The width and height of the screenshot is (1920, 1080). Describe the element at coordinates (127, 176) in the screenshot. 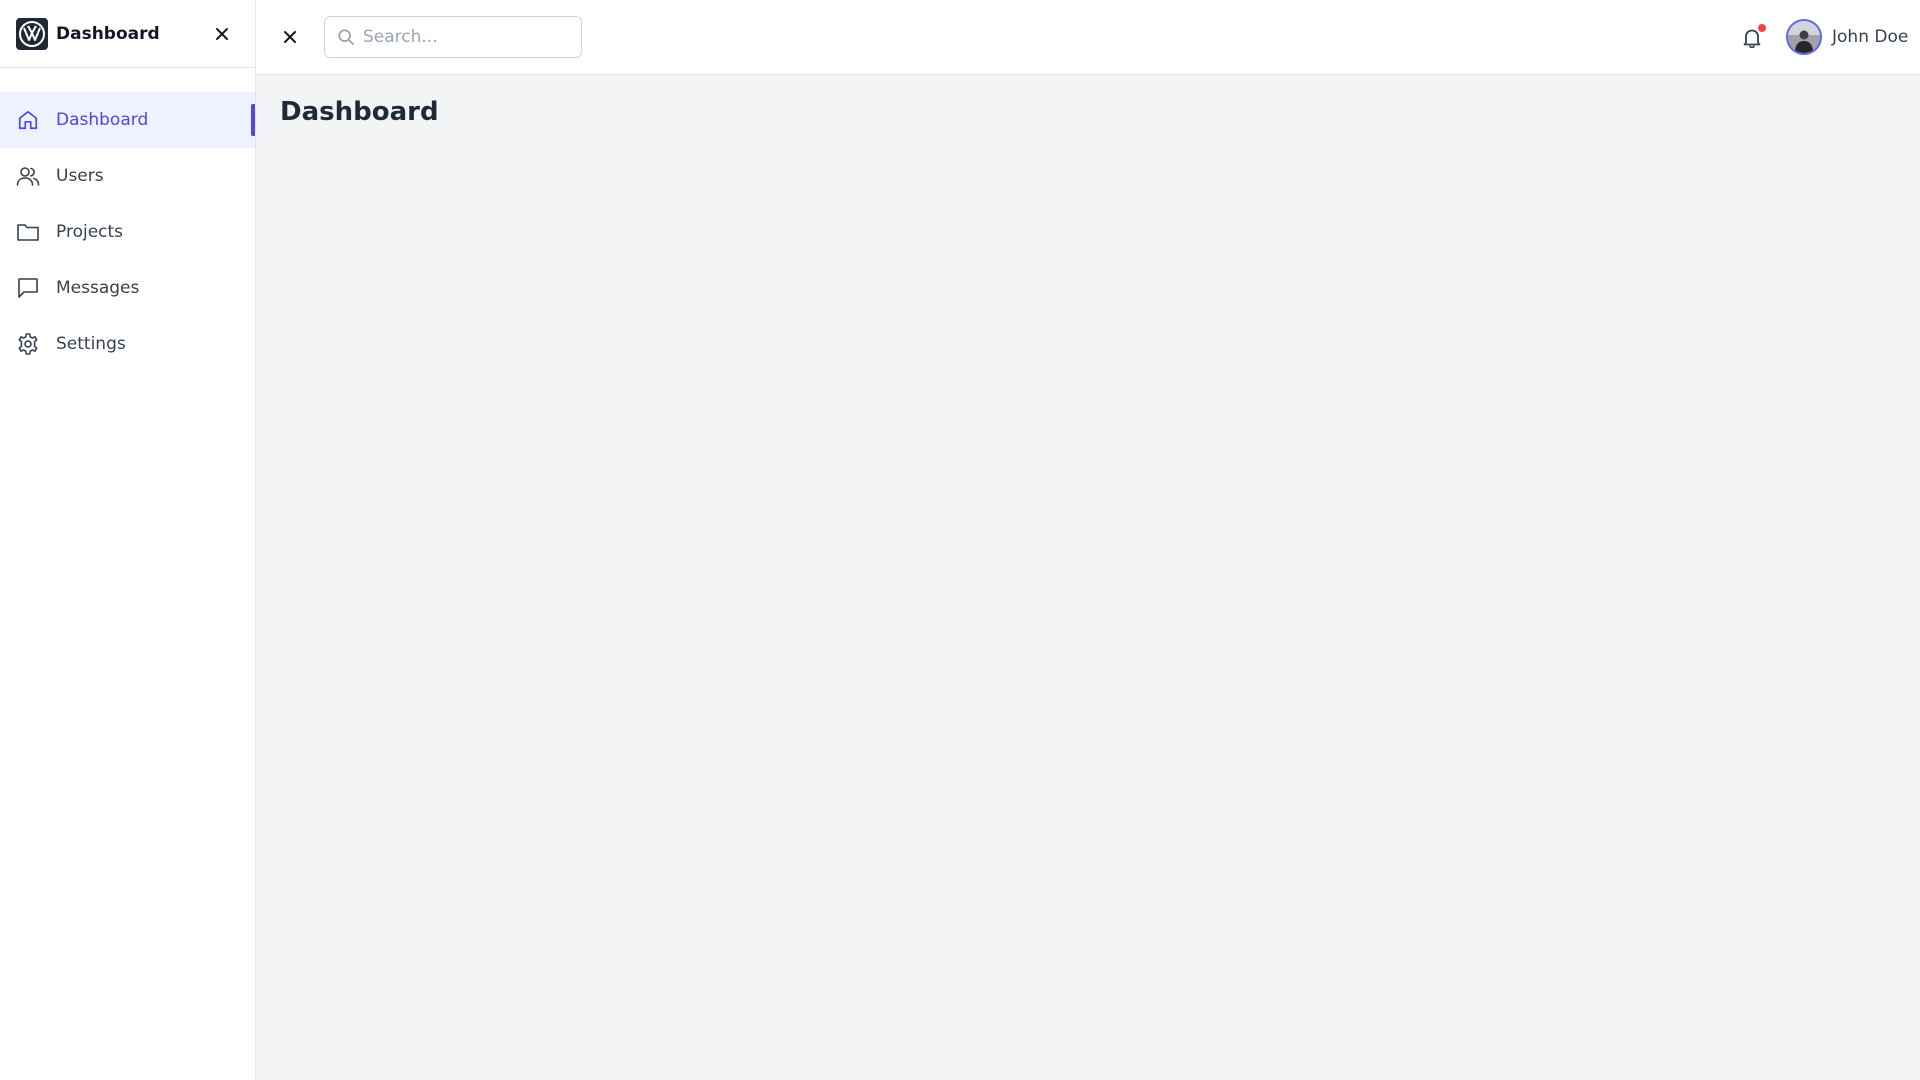

I see `sidebar-item-users: Users` at that location.